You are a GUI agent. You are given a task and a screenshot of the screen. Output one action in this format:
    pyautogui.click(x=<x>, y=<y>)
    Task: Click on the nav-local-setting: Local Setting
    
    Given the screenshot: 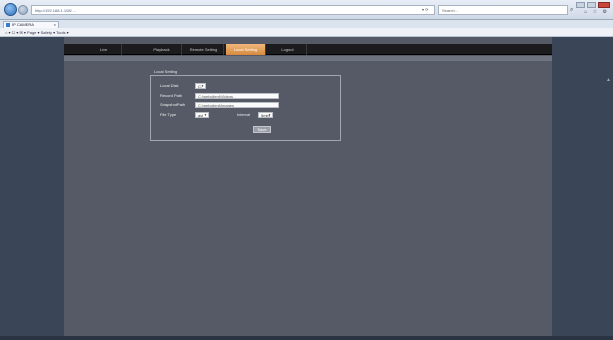 What is the action you would take?
    pyautogui.click(x=246, y=49)
    